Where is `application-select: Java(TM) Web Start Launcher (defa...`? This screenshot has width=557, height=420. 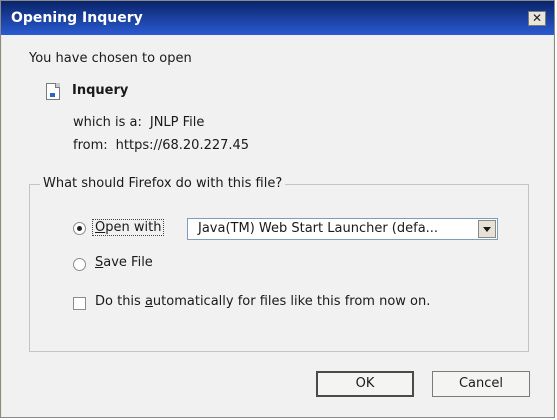 application-select: Java(TM) Web Start Launcher (defa... is located at coordinates (342, 229).